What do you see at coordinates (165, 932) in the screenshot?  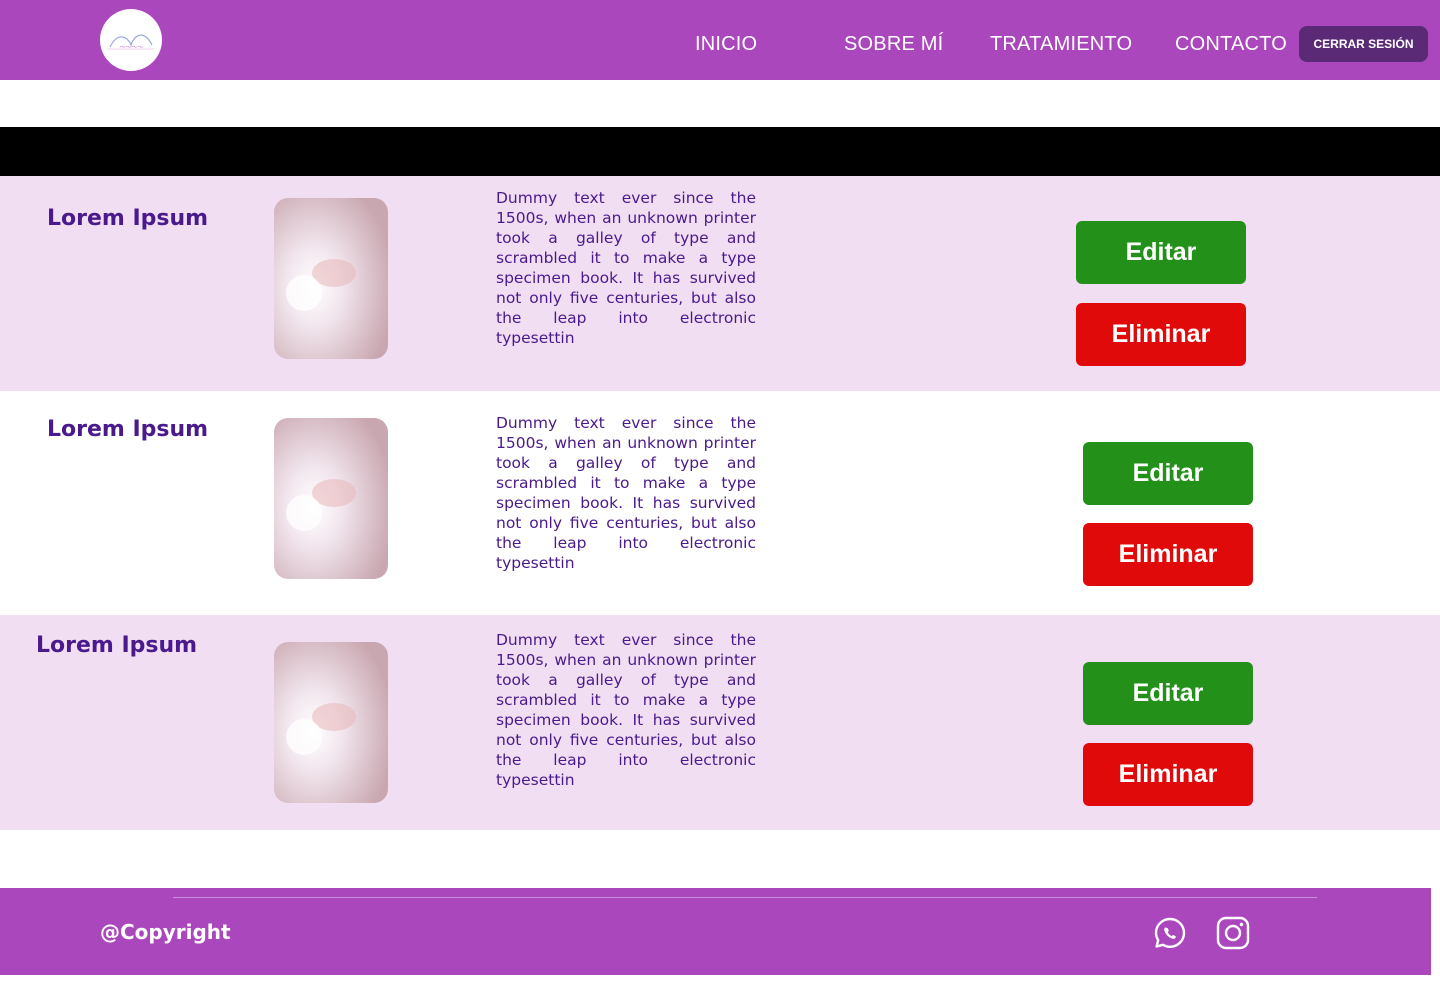 I see `copyright-text: @Copyright` at bounding box center [165, 932].